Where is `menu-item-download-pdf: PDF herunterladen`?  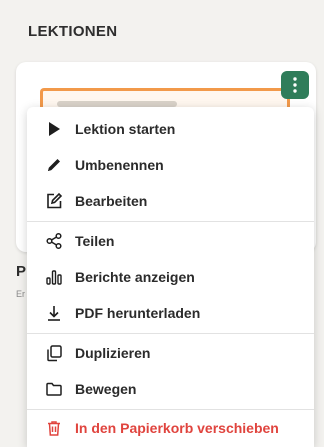 menu-item-download-pdf: PDF herunterladen is located at coordinates (170, 313).